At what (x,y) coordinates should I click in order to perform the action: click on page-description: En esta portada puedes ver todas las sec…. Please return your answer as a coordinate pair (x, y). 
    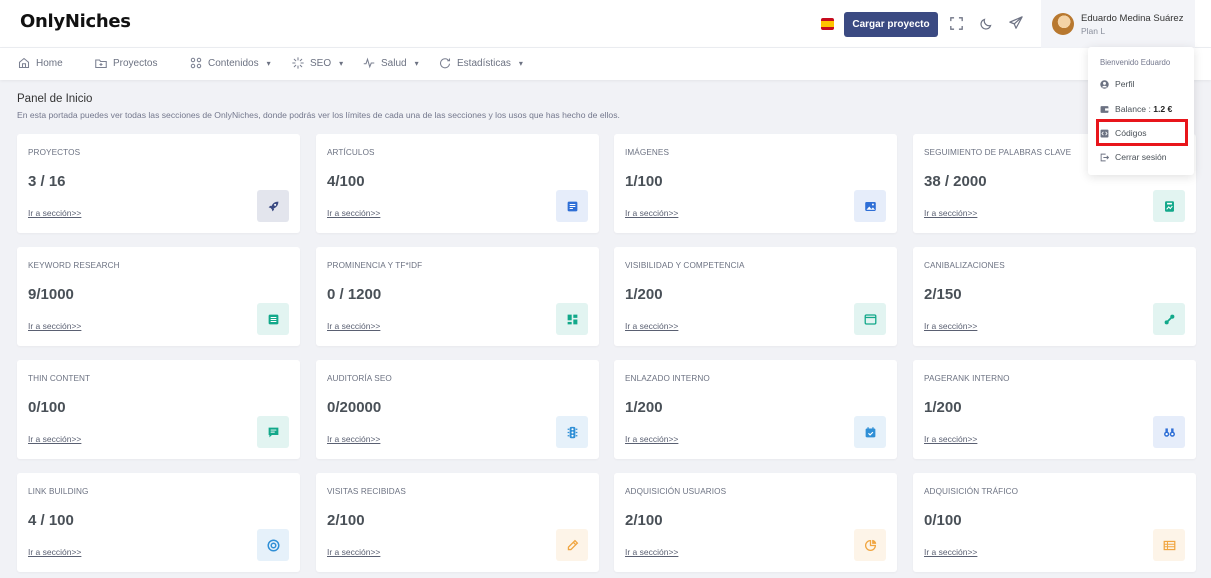
    Looking at the image, I should click on (318, 115).